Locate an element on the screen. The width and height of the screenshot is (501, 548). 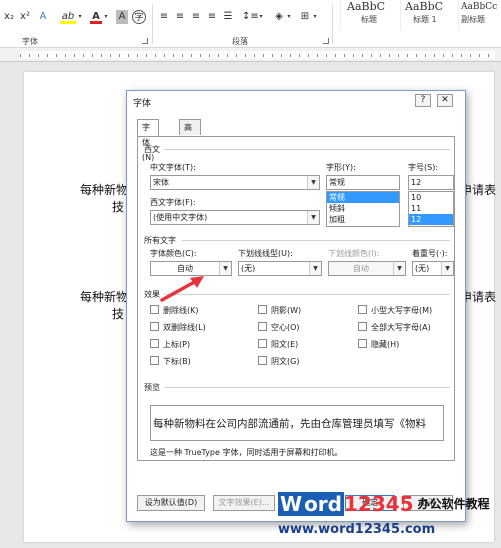
clear-format-button: A is located at coordinates (43, 17).